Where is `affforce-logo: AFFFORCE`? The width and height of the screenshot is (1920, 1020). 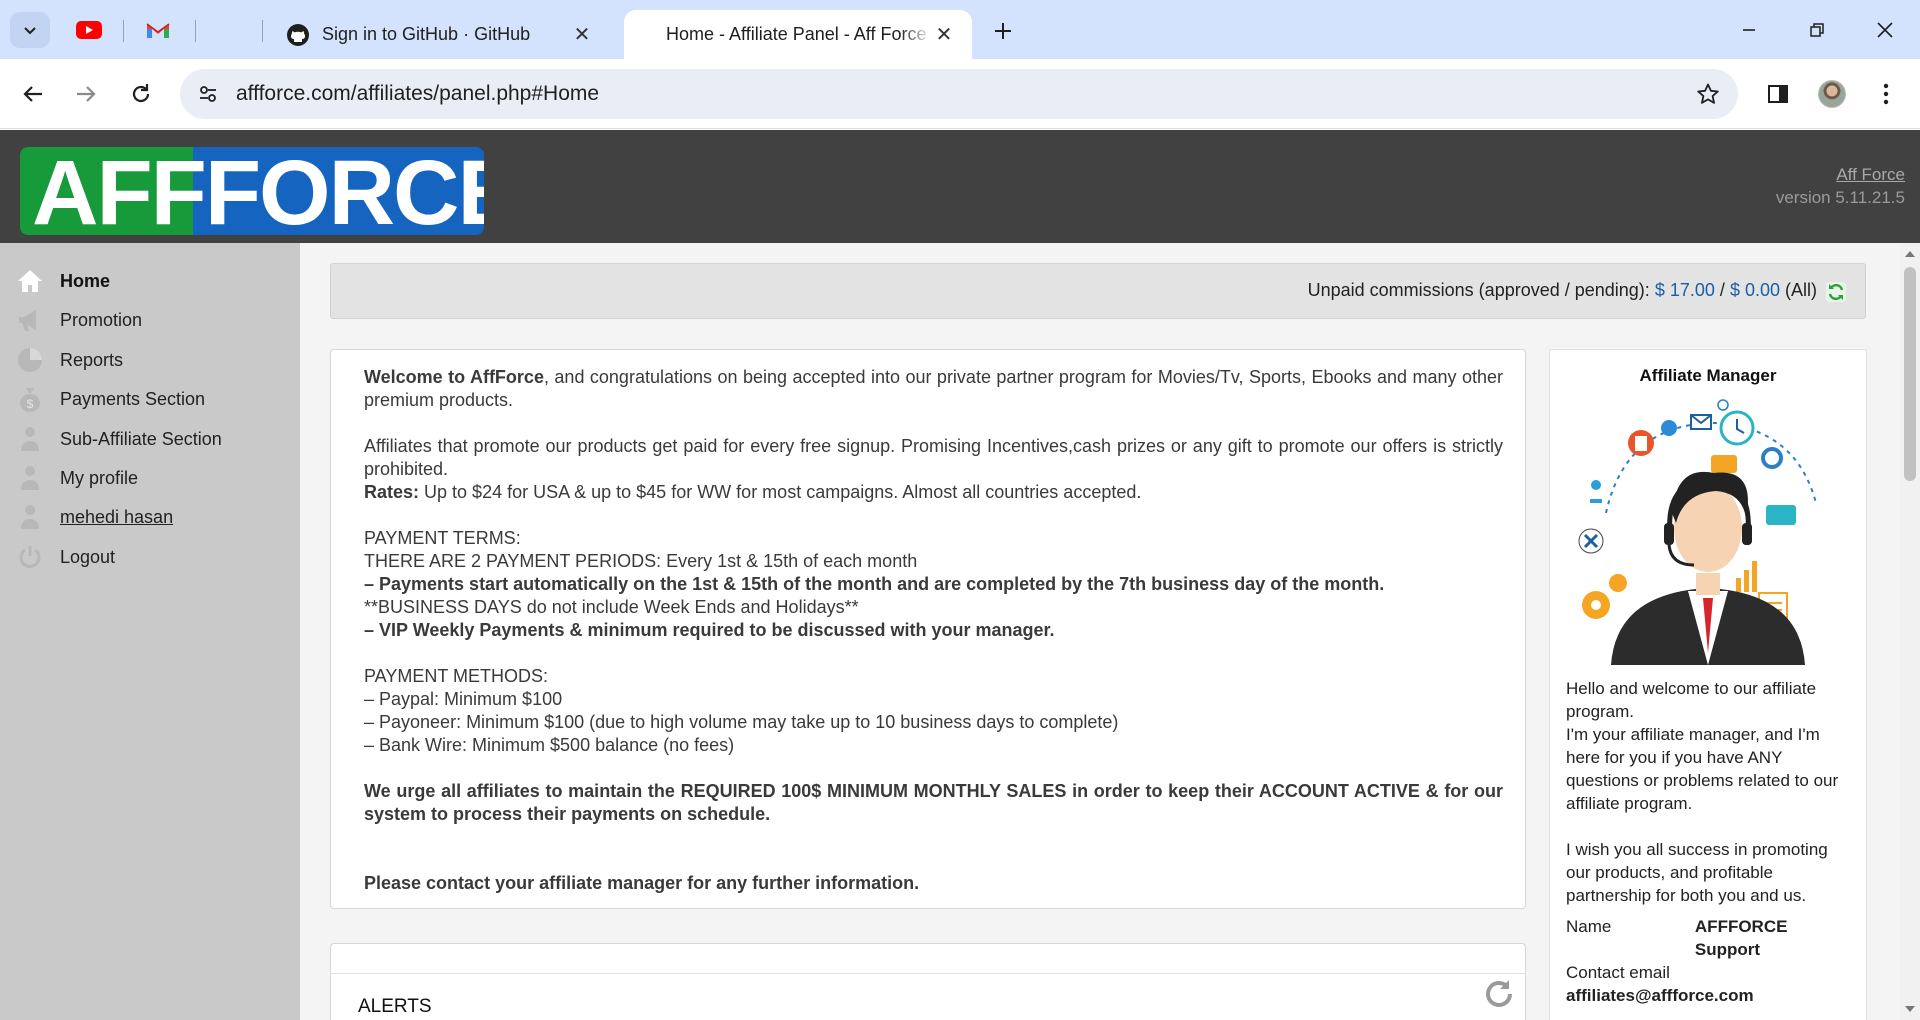
affforce-logo: AFFFORCE is located at coordinates (252, 191).